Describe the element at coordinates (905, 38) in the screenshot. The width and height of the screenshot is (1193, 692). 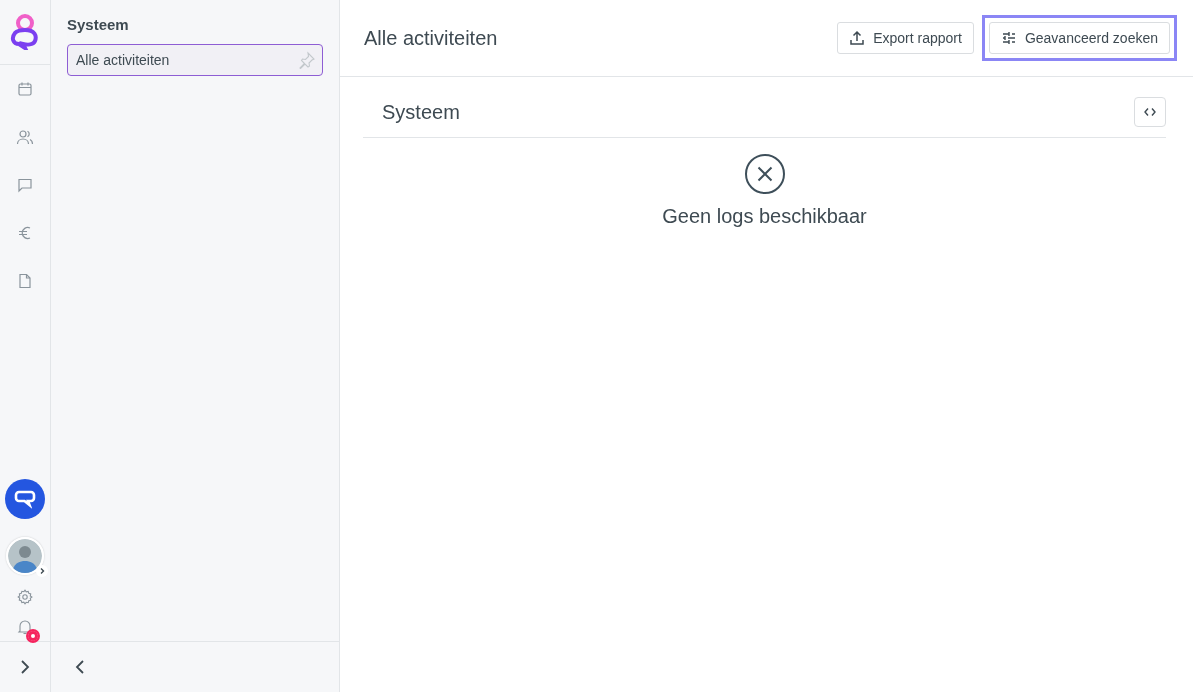
I see `export-button: Export rapport` at that location.